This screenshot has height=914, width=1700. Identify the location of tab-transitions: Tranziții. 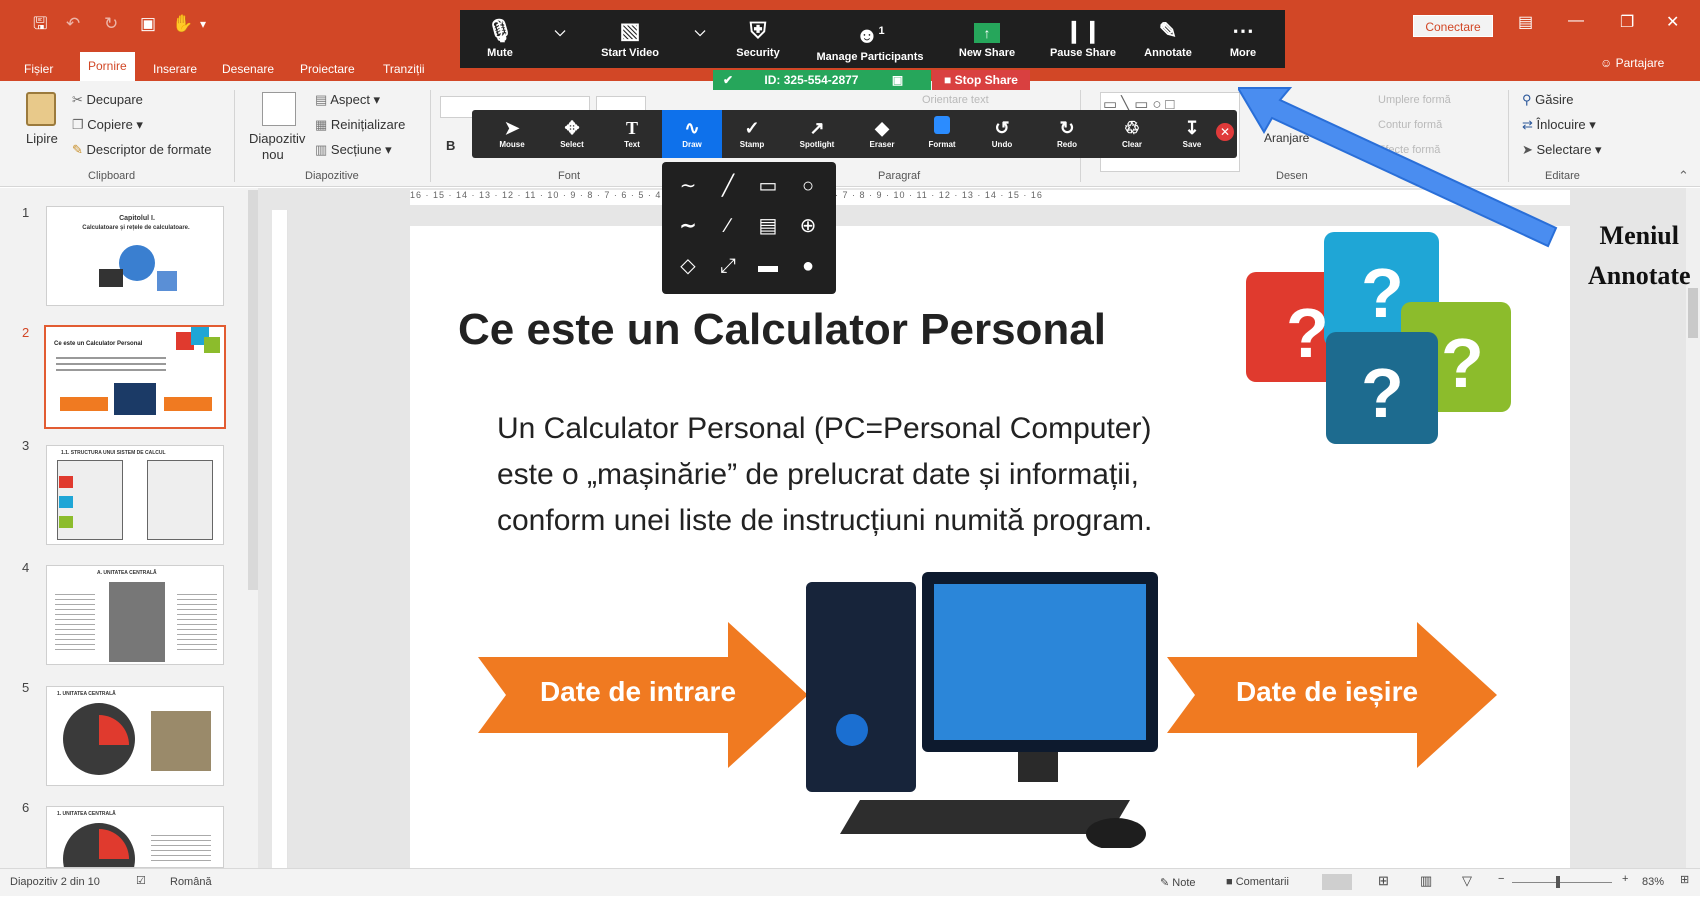
(404, 69).